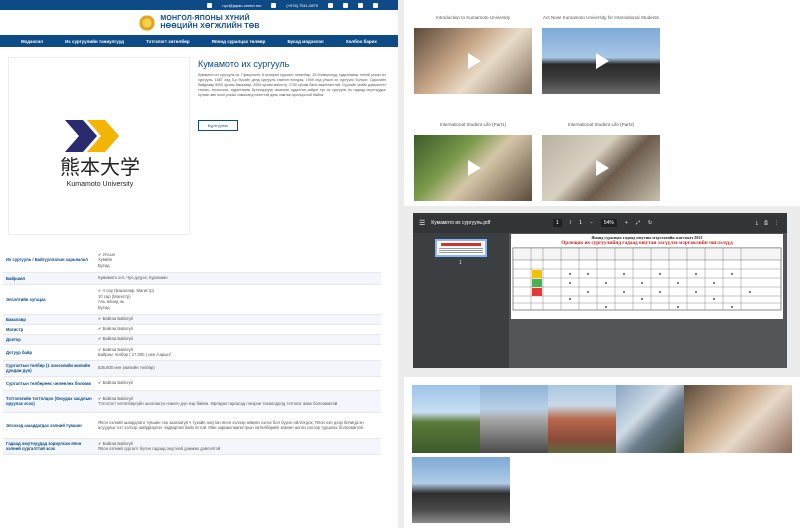 Image resolution: width=800 pixels, height=528 pixels. Describe the element at coordinates (49, 278) in the screenshot. I see `row-key: Байршил` at that location.